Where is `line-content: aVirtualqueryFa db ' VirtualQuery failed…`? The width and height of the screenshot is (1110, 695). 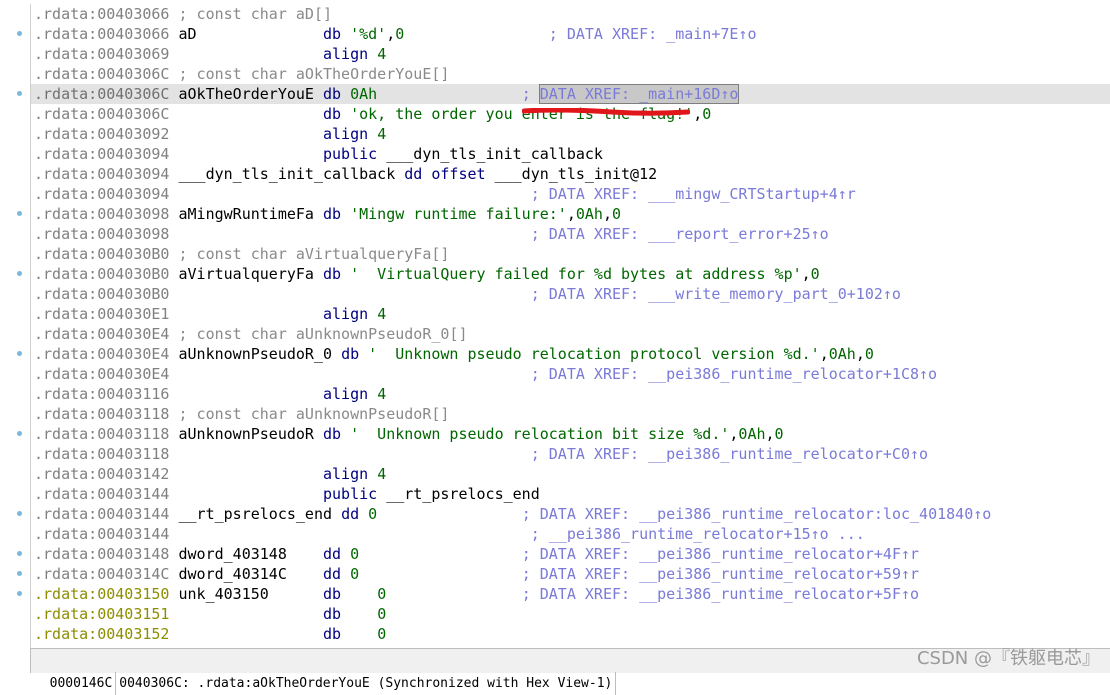 line-content: aVirtualqueryFa db ' VirtualQuery failed… is located at coordinates (494, 274).